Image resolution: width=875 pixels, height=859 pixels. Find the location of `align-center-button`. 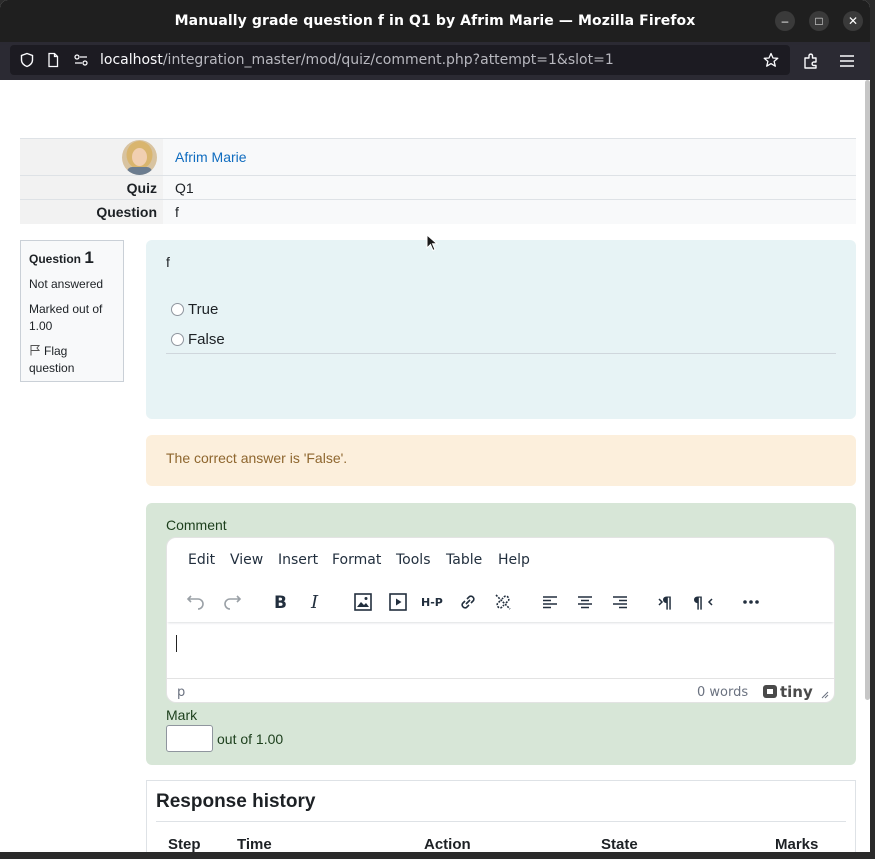

align-center-button is located at coordinates (585, 602).